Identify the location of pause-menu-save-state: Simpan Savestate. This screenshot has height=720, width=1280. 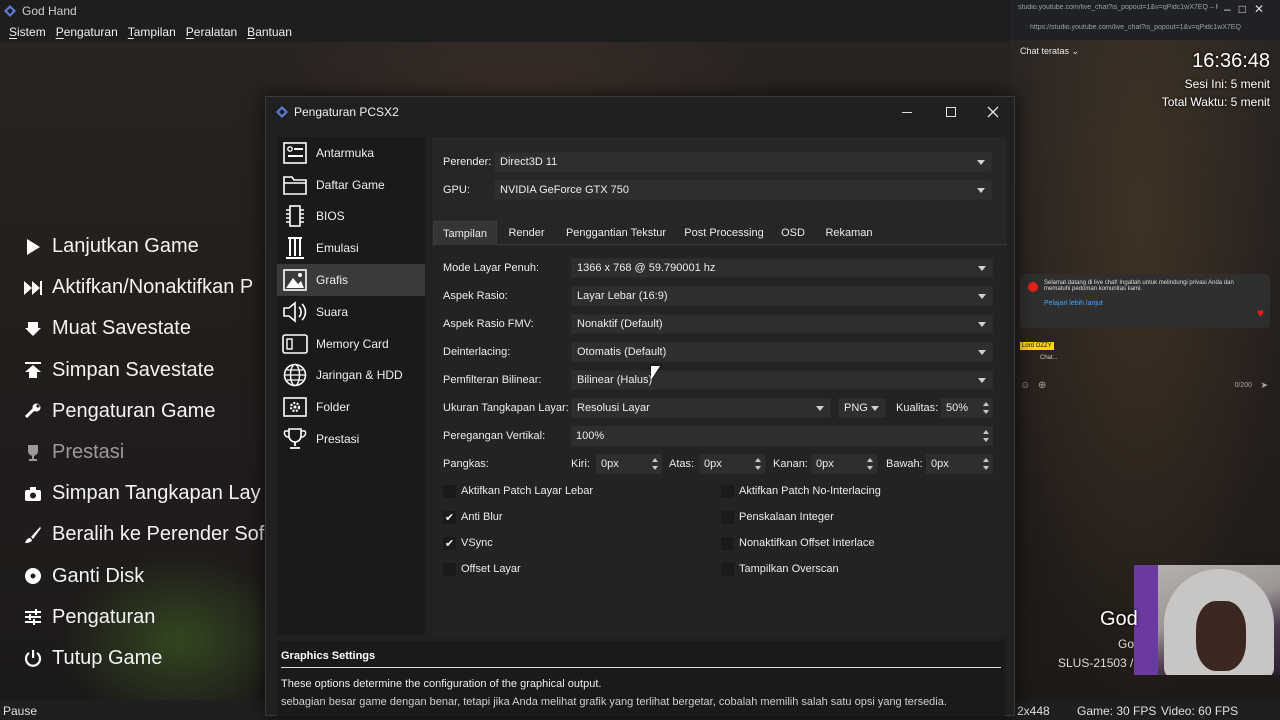
(144, 370).